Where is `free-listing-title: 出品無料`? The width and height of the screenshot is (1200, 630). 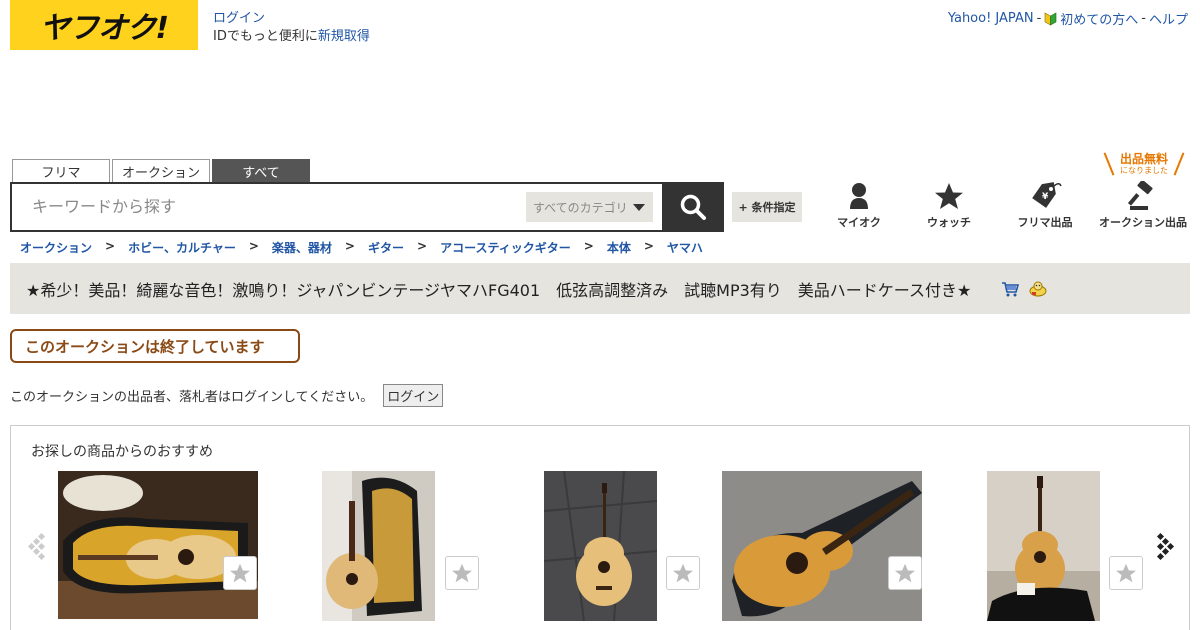
free-listing-title: 出品無料 is located at coordinates (1143, 159).